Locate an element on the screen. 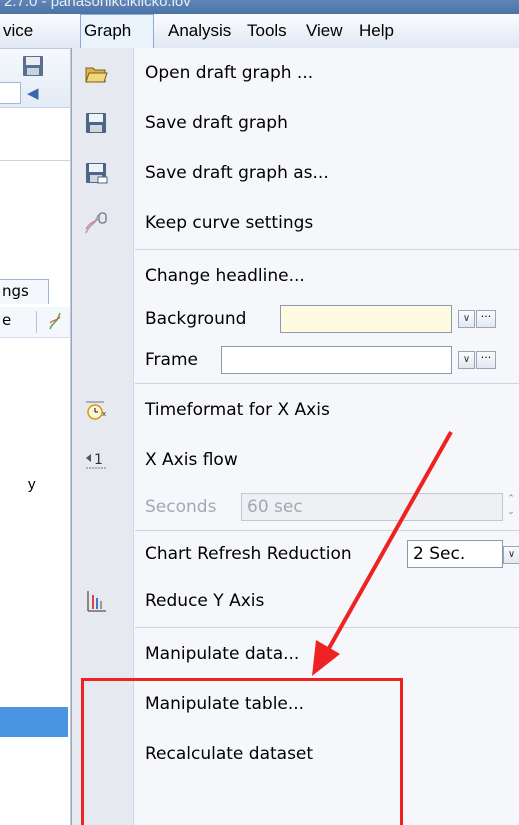 This screenshot has width=519, height=825. menu-item-seconds: Seconds 60 sec ⌃ ⌄ is located at coordinates (295, 507).